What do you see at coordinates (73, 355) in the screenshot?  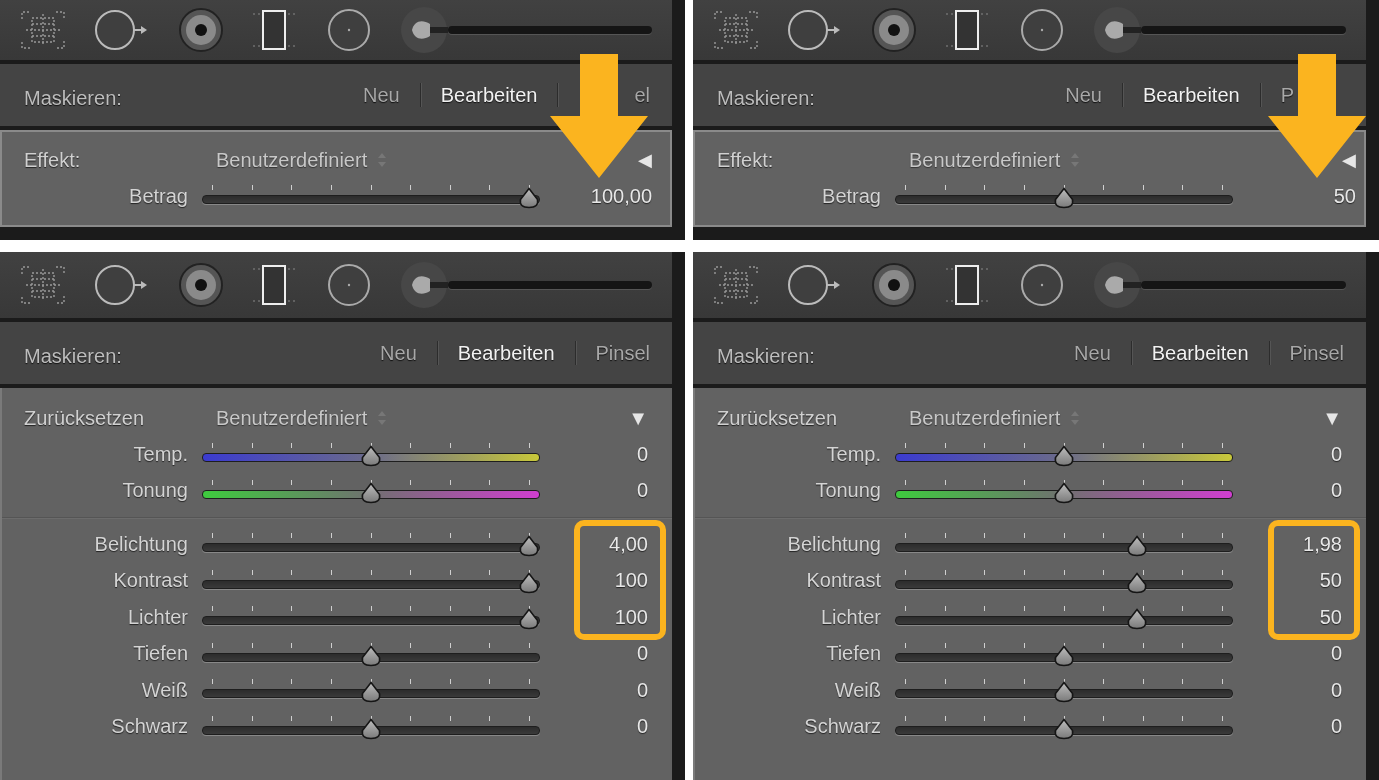 I see `mask-label: Maskieren:` at bounding box center [73, 355].